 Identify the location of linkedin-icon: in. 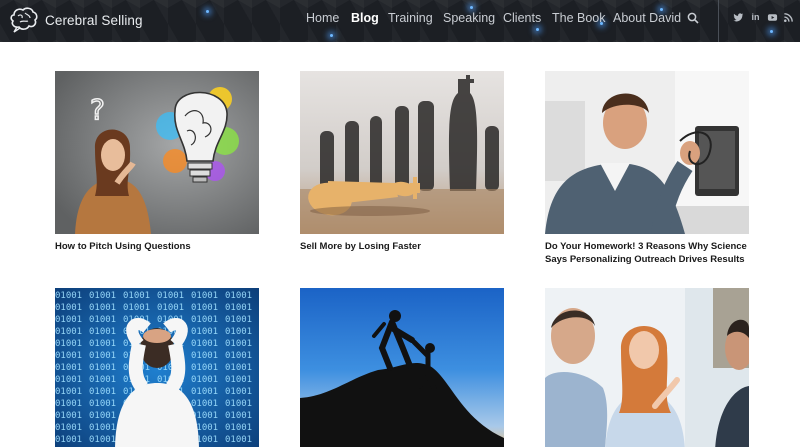
(755, 17).